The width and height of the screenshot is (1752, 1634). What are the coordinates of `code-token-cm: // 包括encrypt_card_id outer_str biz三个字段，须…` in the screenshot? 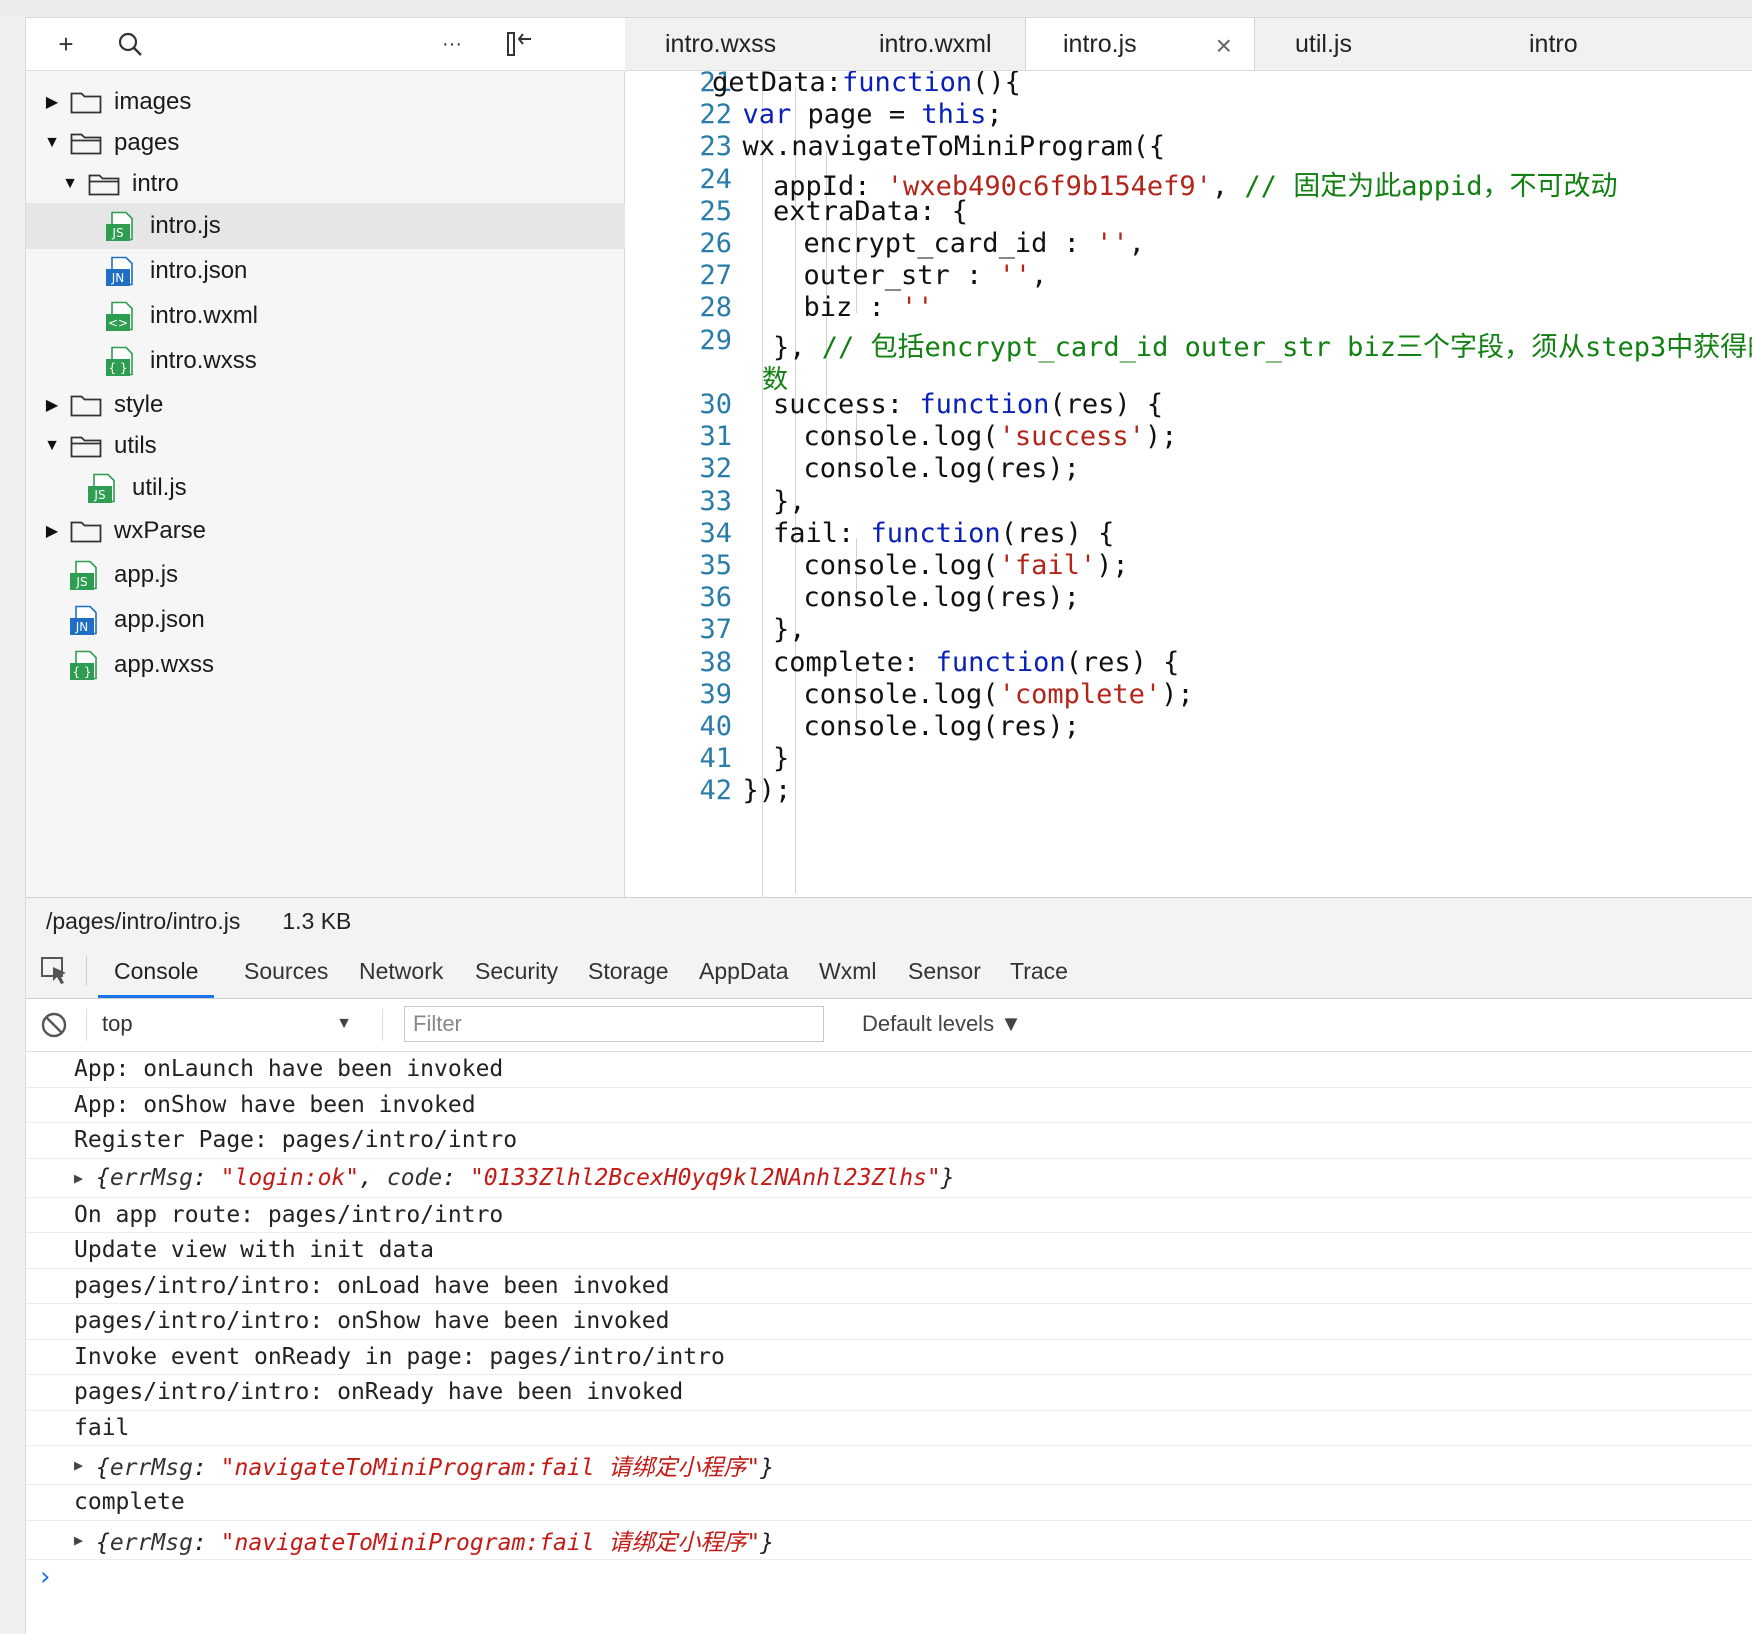 It's located at (1286, 347).